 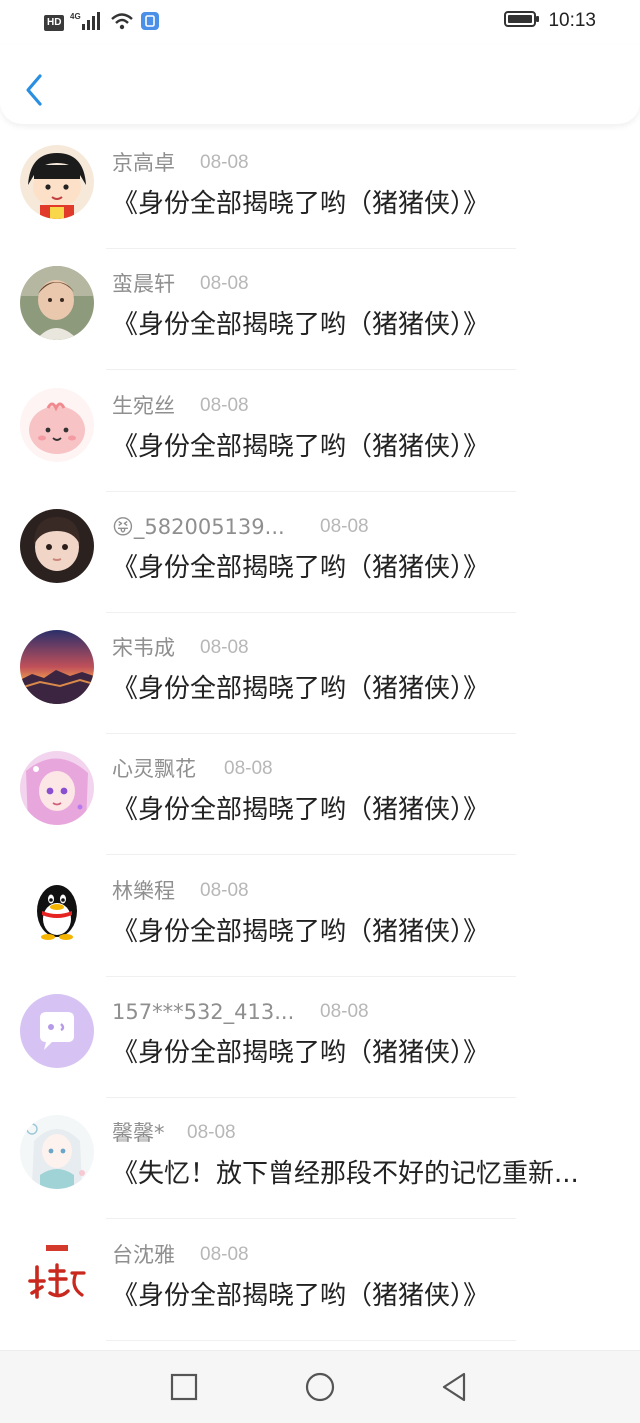 I want to click on sender-name: 馨馨*, so click(x=138, y=1133).